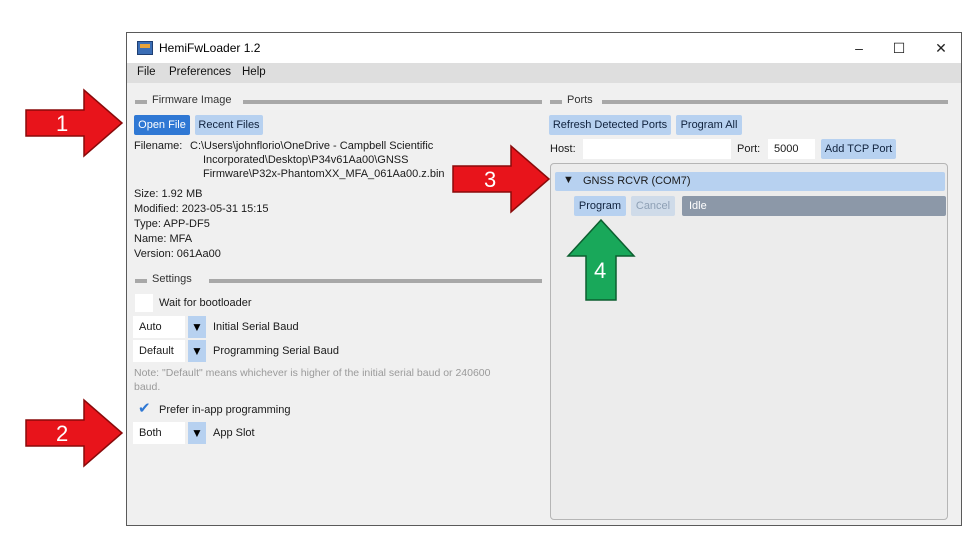 This screenshot has height=540, width=979. I want to click on expand-triangle-icon: ▼, so click(568, 180).